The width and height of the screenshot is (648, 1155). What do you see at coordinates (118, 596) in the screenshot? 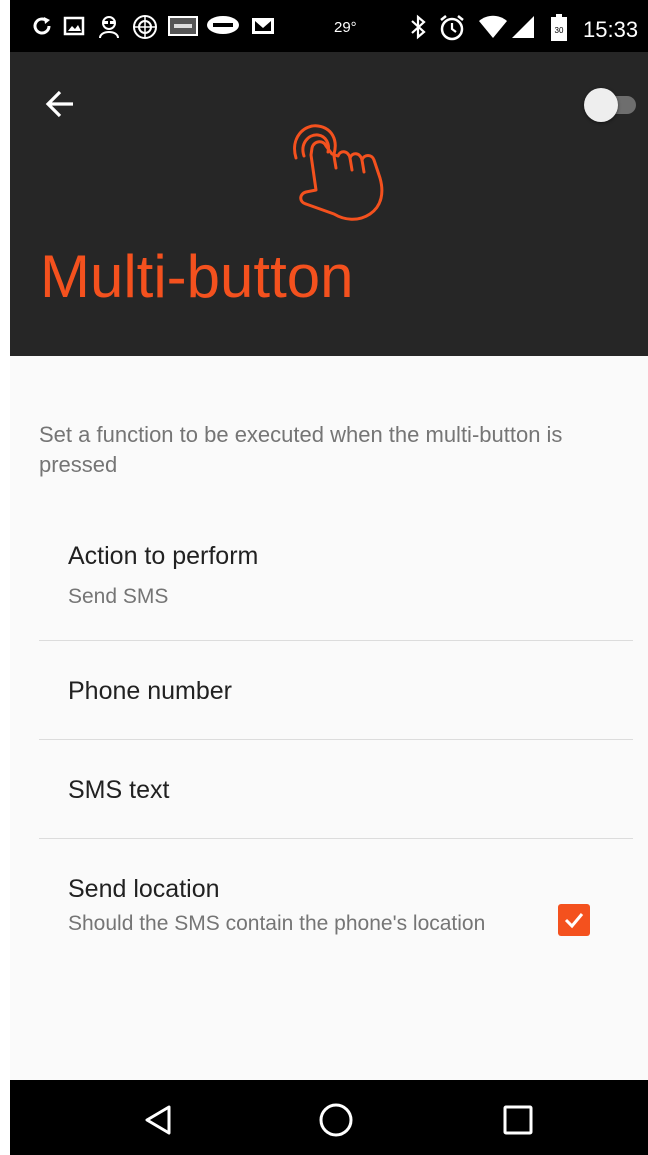
I see `pref-summary: Send SMS` at bounding box center [118, 596].